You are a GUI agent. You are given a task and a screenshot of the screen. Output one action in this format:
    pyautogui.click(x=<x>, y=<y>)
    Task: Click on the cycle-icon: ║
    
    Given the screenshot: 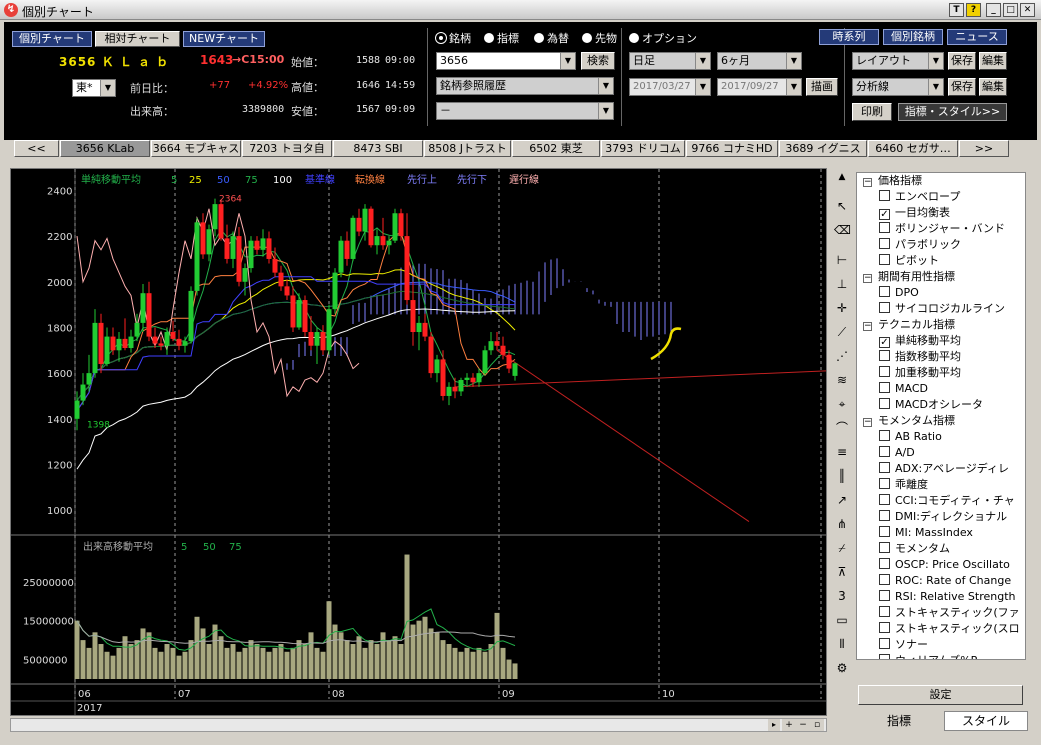 What is the action you would take?
    pyautogui.click(x=842, y=476)
    